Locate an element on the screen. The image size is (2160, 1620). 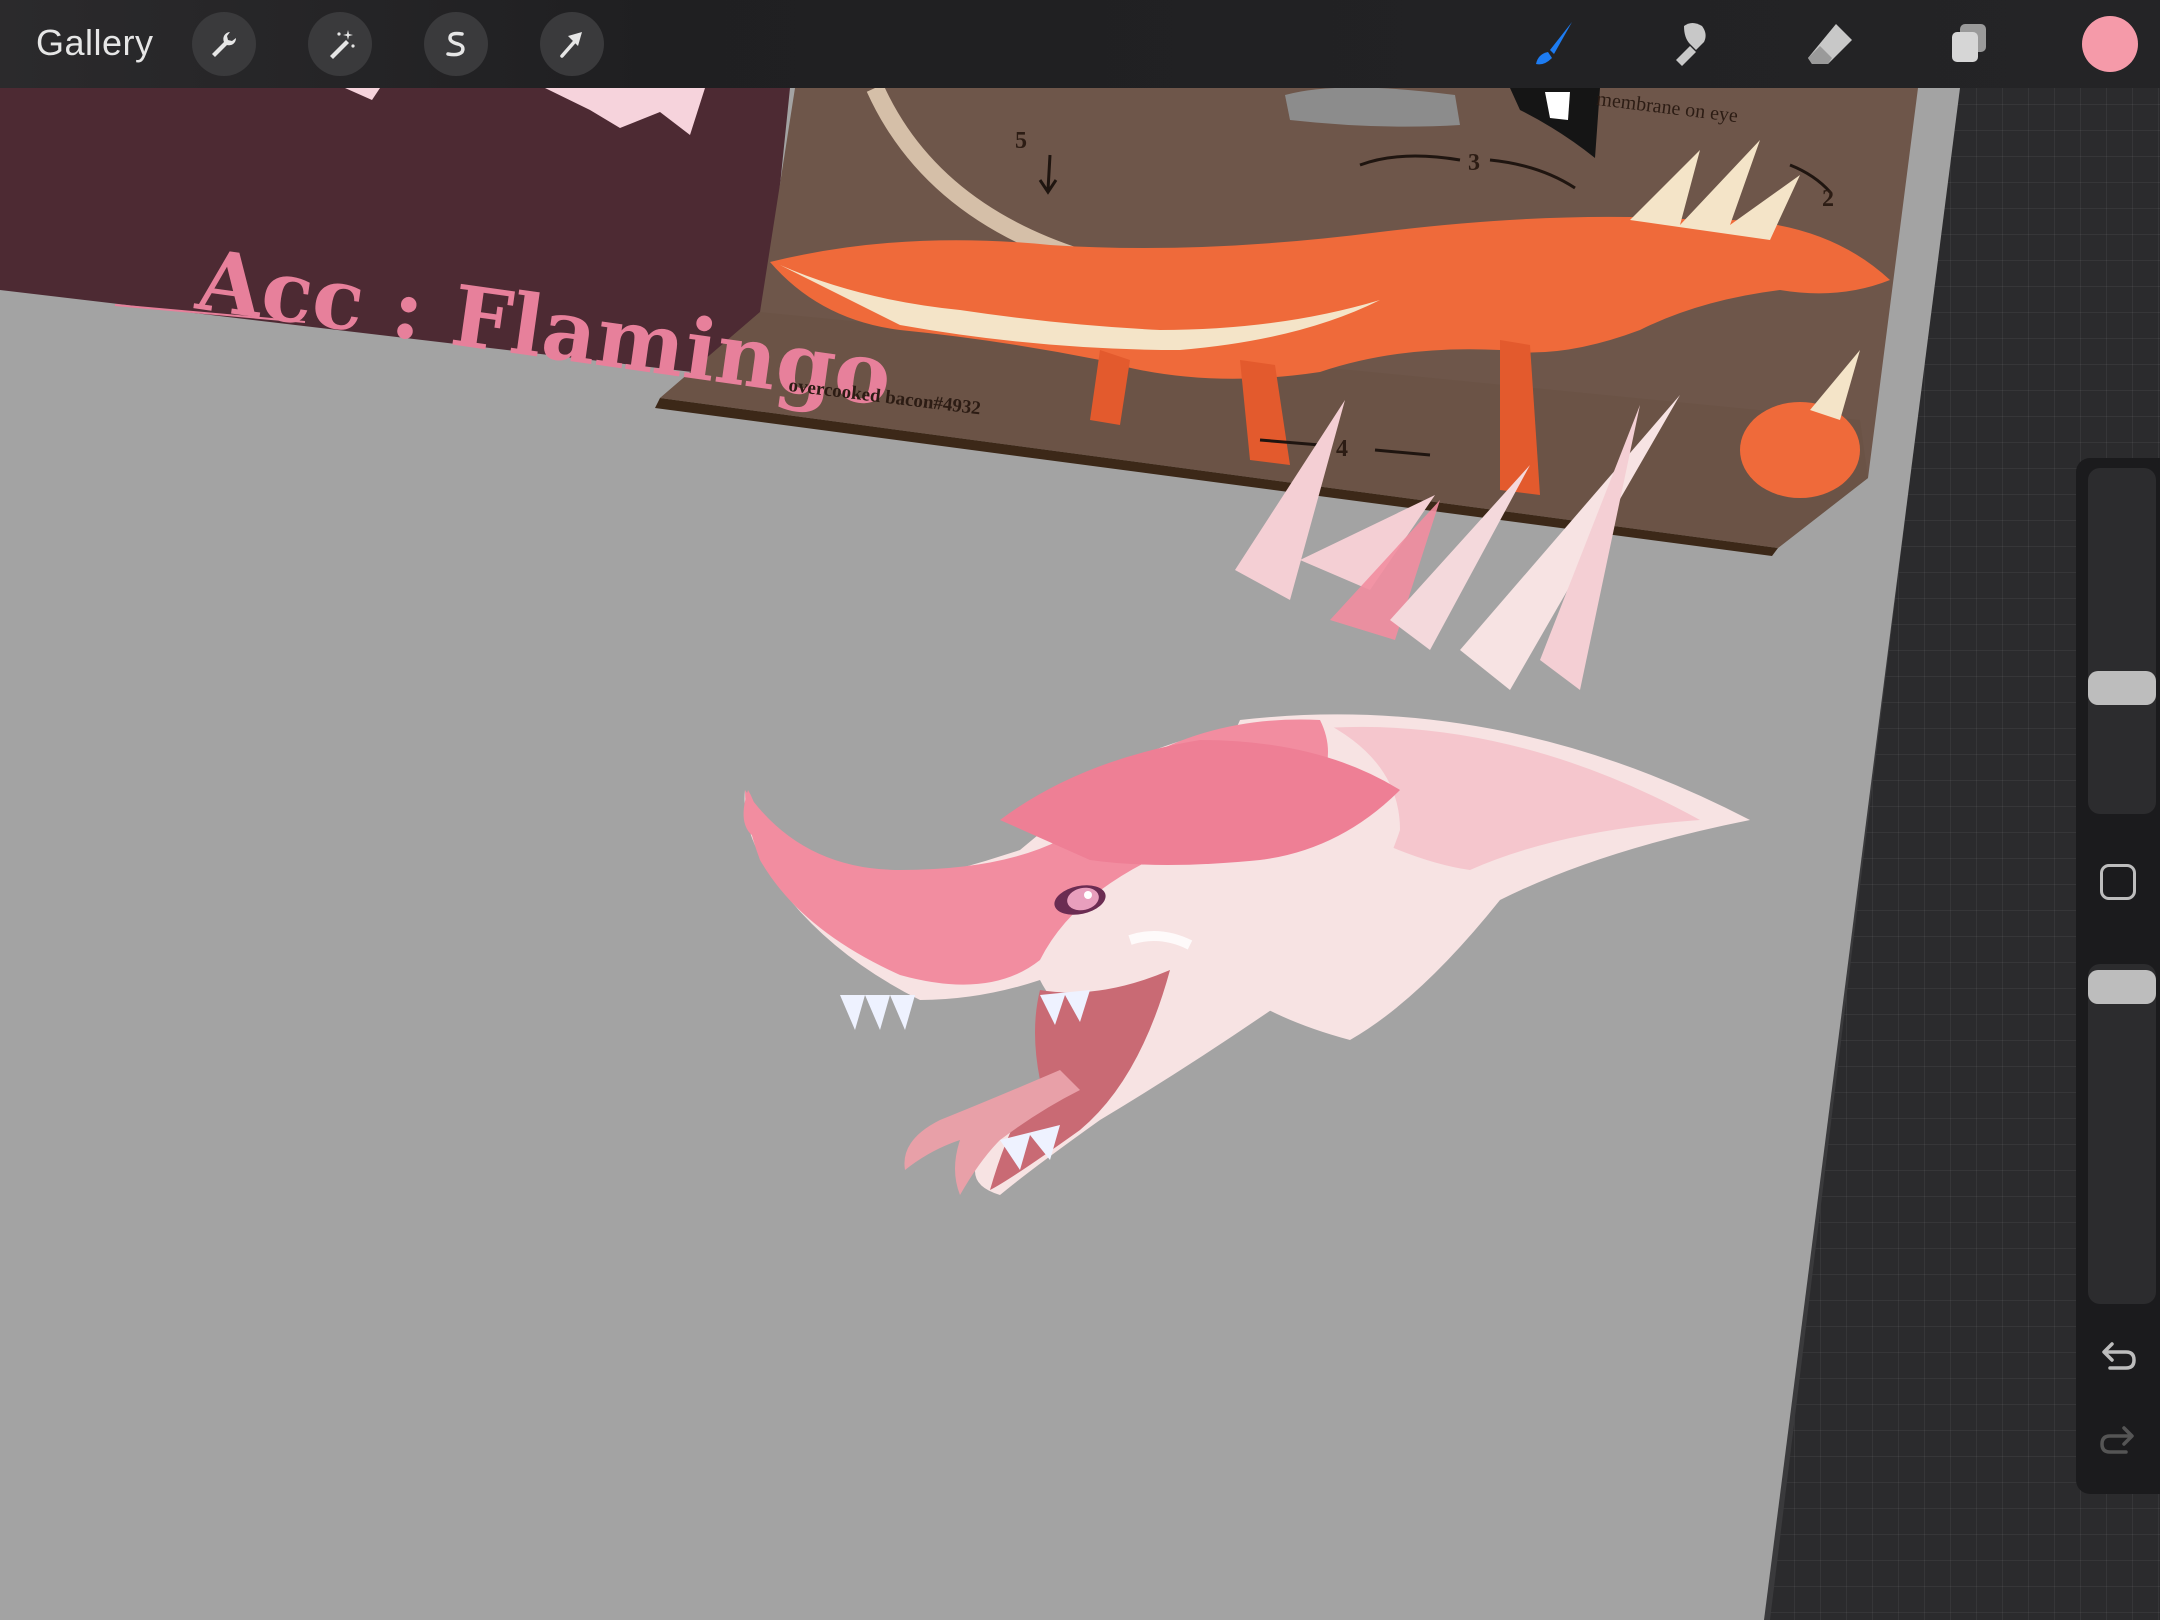
modify-button is located at coordinates (2118, 882).